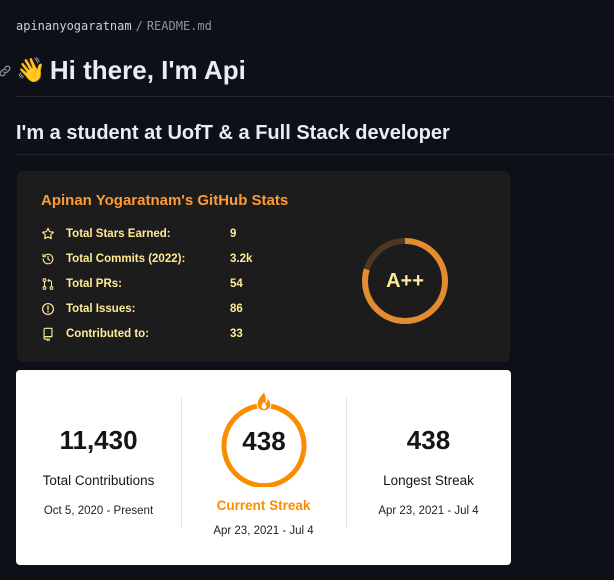  Describe the element at coordinates (179, 26) in the screenshot. I see `breadcrumb-file: README.md` at that location.